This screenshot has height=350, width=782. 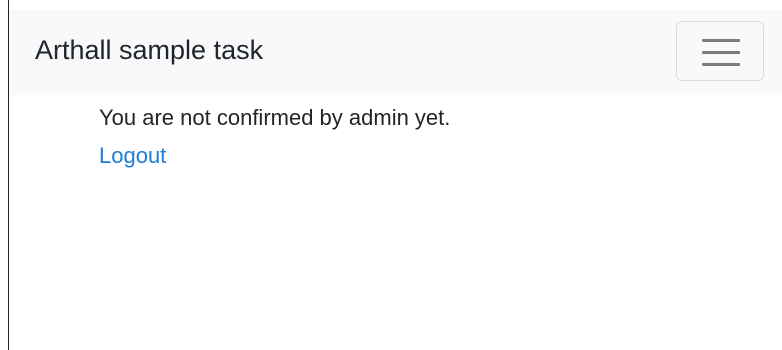 I want to click on navbar-toggler-button, so click(x=720, y=51).